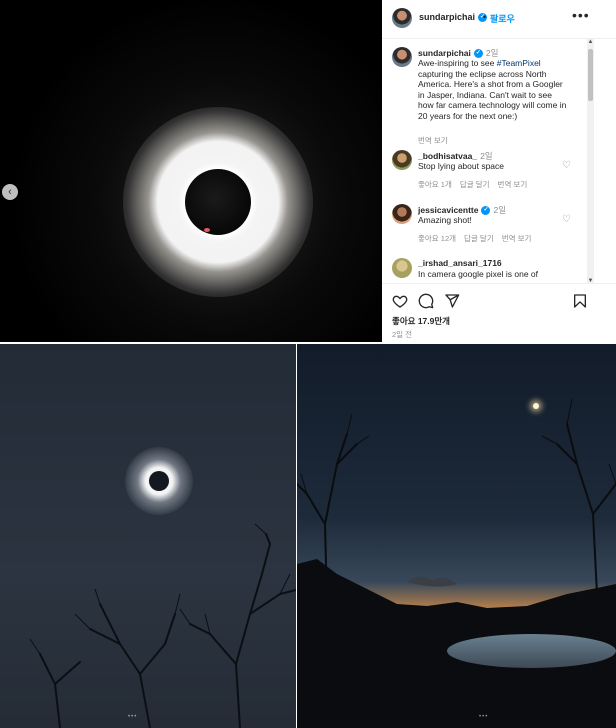  Describe the element at coordinates (460, 263) in the screenshot. I see `comment-username: _irshad_ansari_1716` at that location.